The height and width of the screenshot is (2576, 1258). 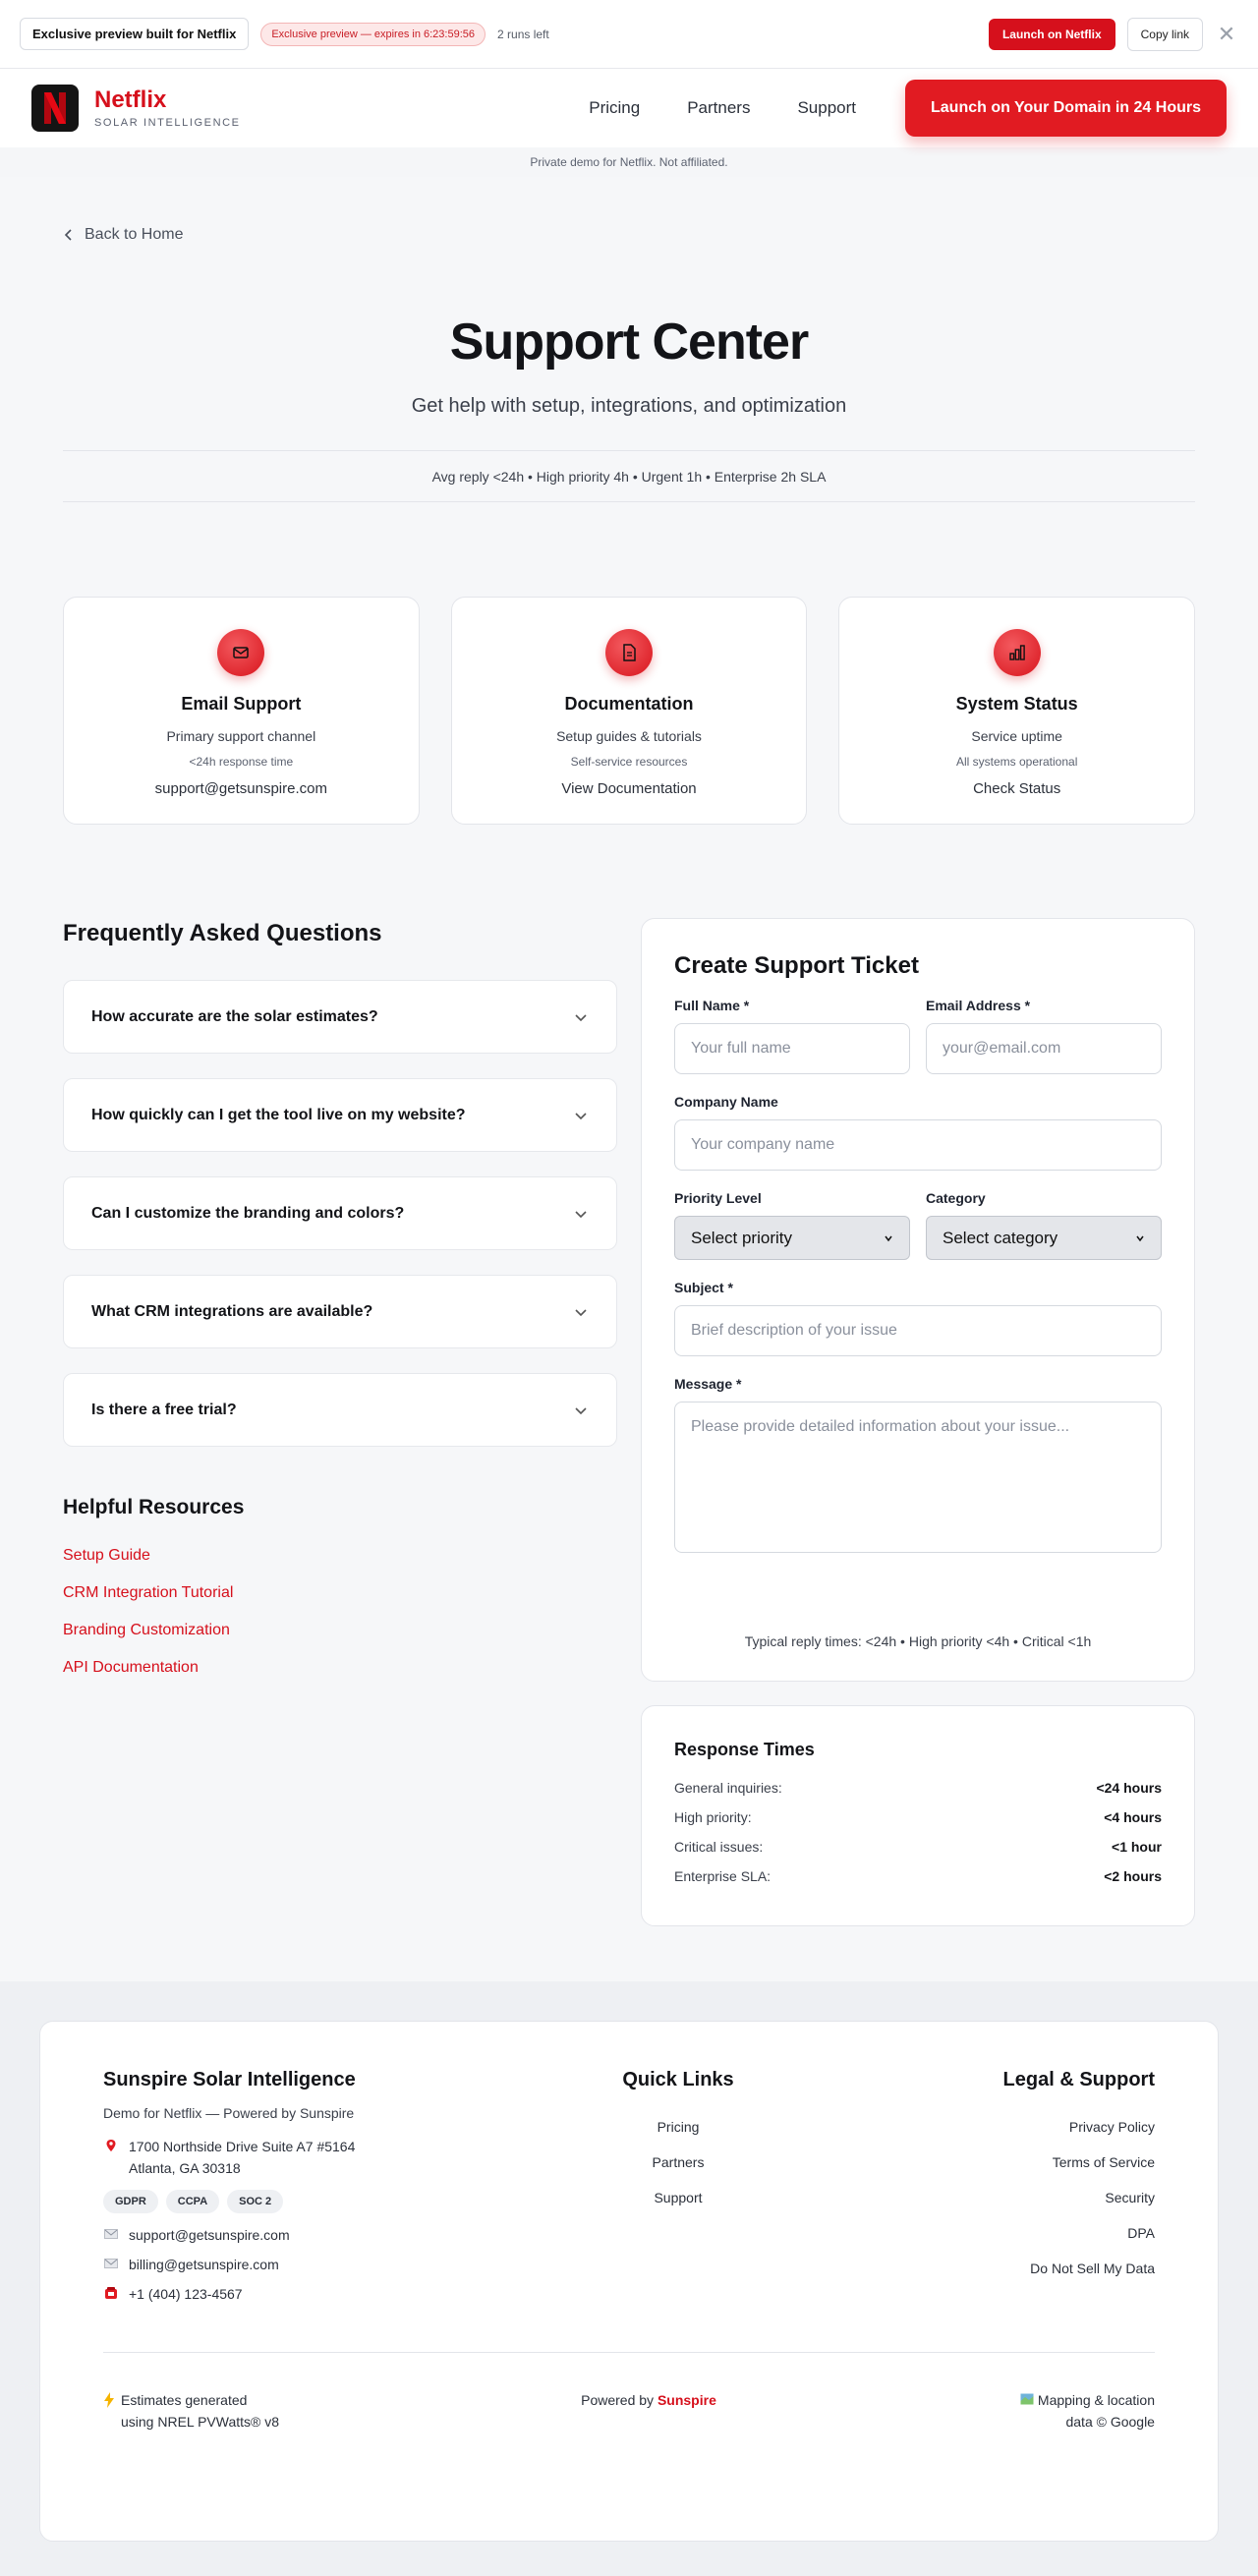 I want to click on email-input, so click(x=1044, y=1048).